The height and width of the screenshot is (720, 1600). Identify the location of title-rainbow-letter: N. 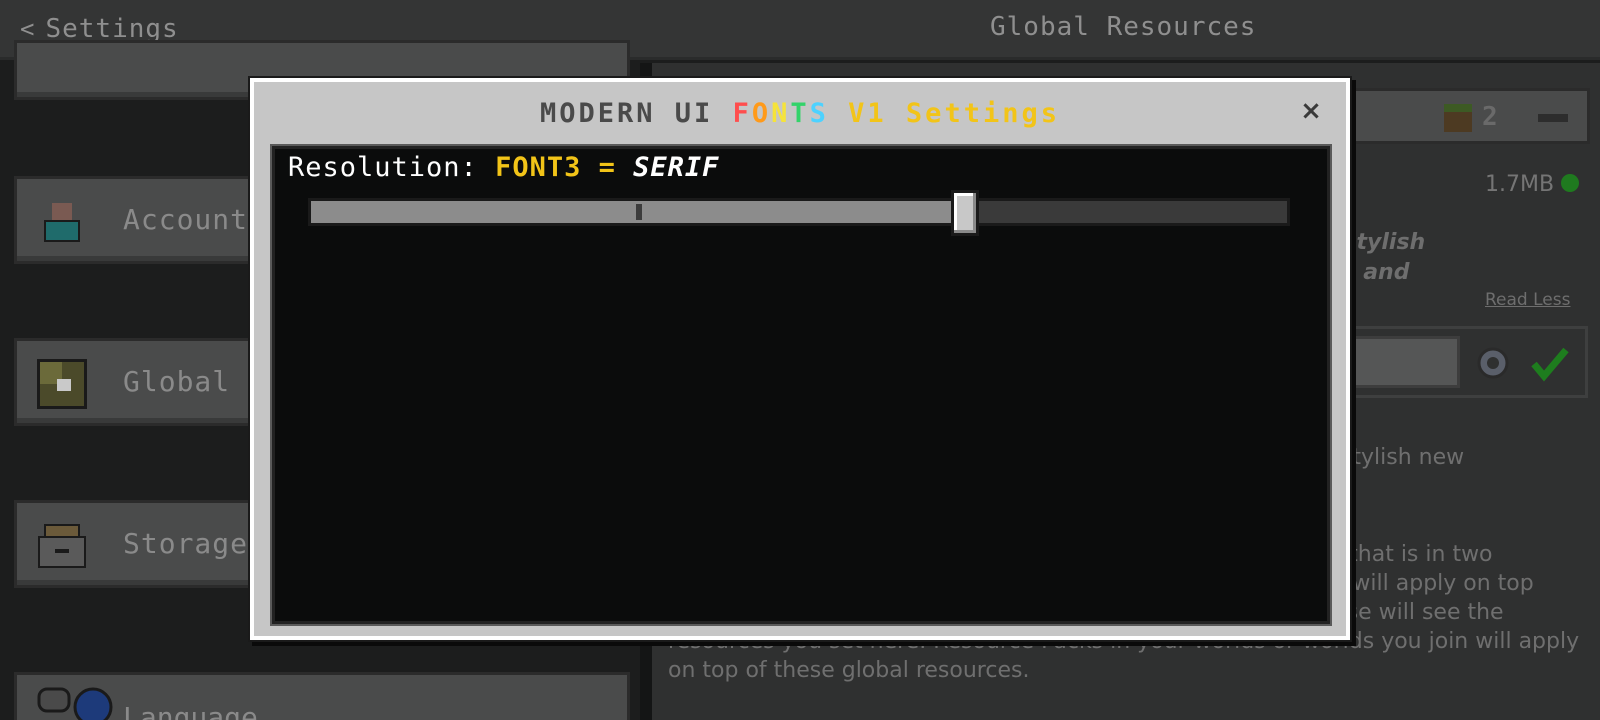
(781, 113).